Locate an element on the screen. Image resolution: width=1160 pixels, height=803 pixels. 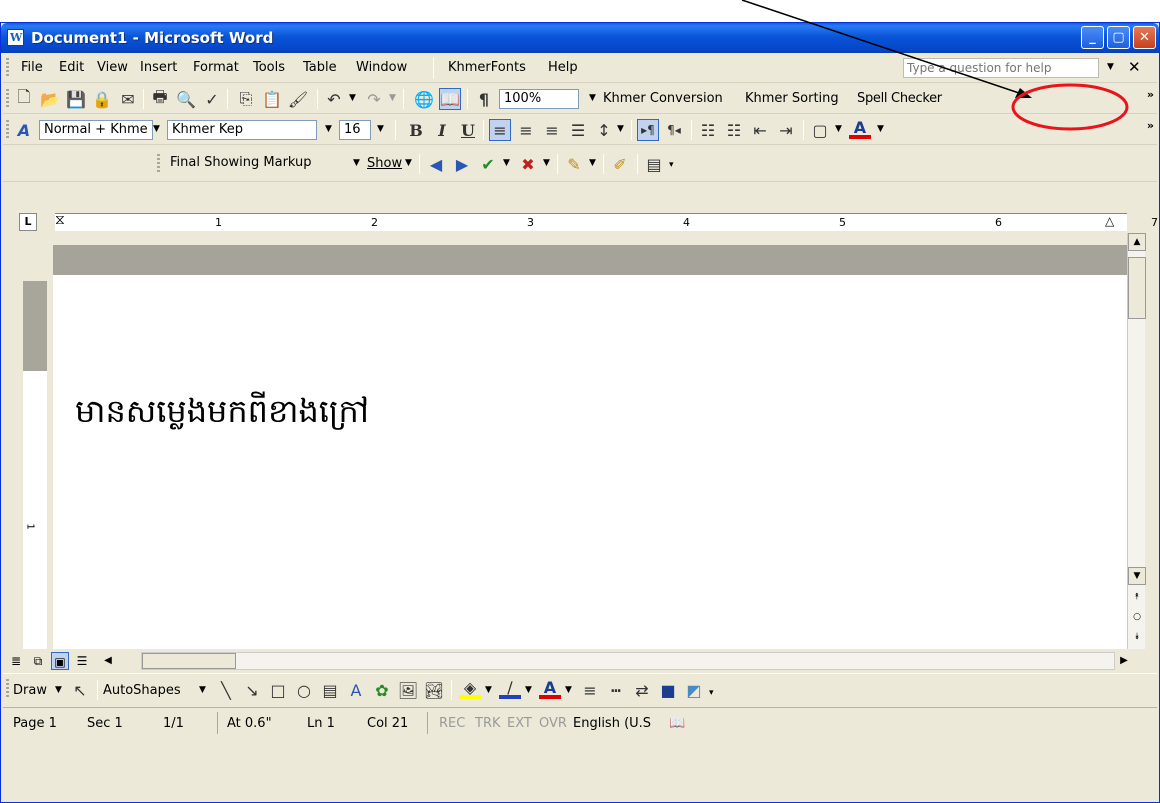
track-changes-icon: ✐ is located at coordinates (620, 164).